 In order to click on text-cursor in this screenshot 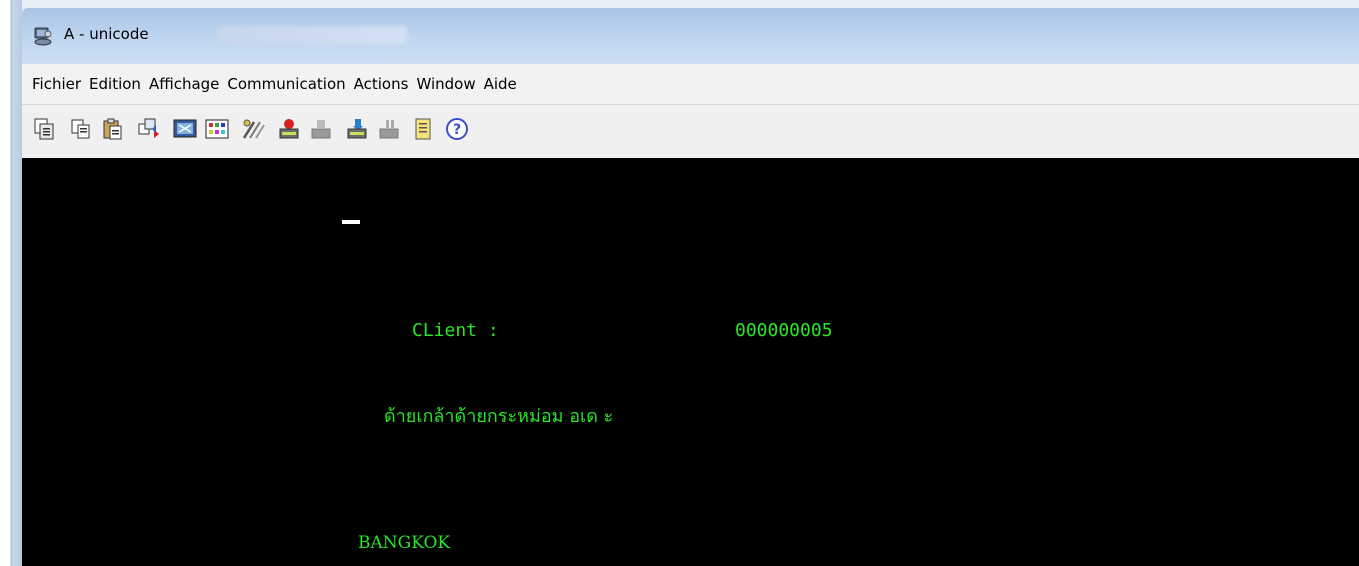, I will do `click(351, 222)`.